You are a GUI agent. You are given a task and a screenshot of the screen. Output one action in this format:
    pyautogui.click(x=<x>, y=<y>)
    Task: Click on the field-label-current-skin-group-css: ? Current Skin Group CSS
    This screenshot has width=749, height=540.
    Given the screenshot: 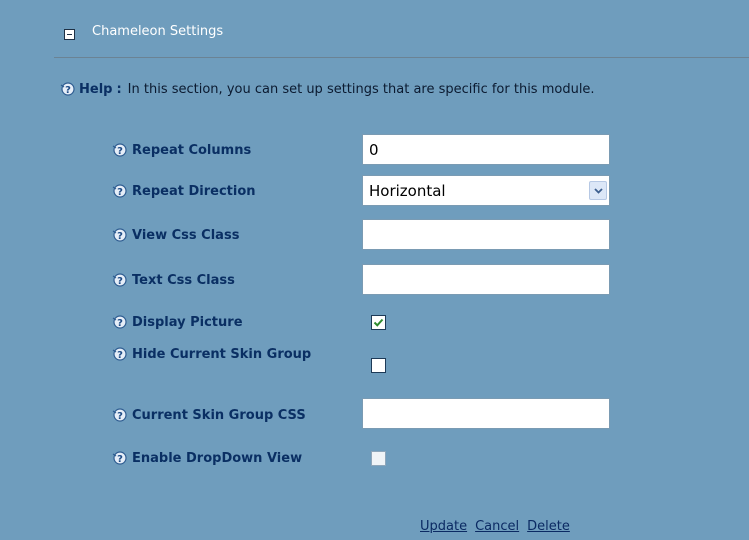 What is the action you would take?
    pyautogui.click(x=209, y=415)
    